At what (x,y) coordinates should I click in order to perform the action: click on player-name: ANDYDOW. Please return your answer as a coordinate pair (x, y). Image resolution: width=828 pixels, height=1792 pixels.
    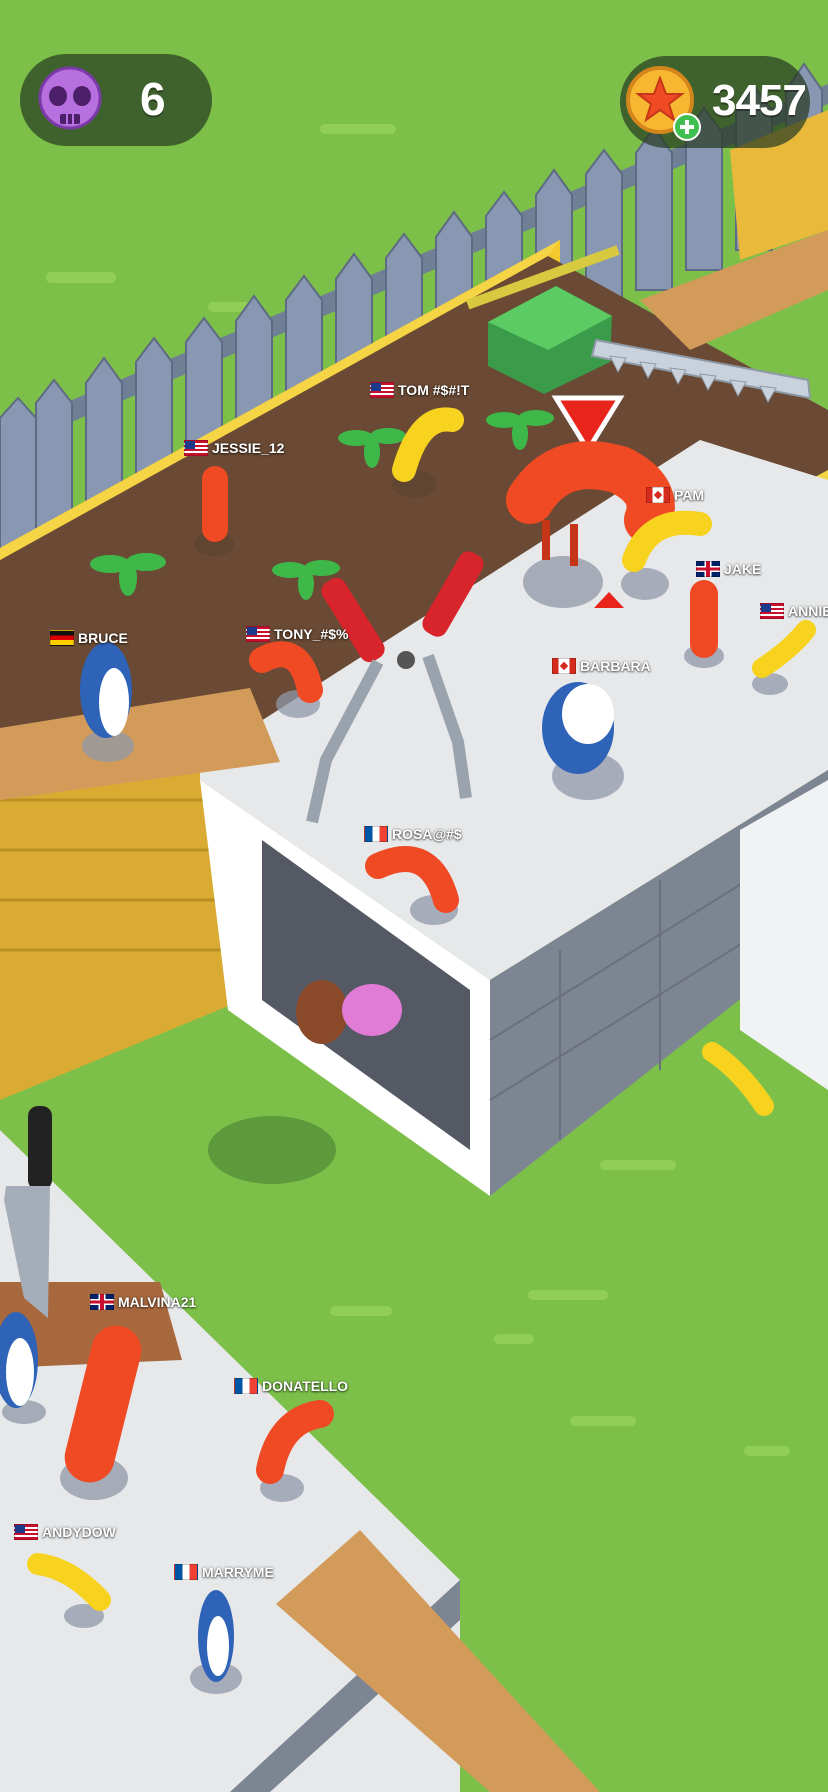
    Looking at the image, I should click on (79, 1532).